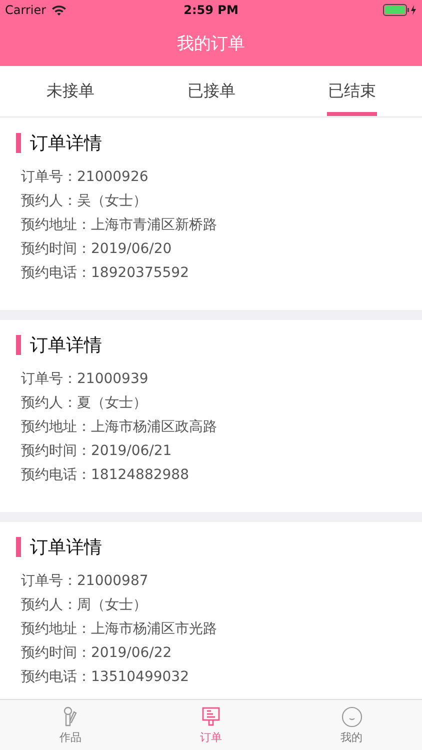 Image resolution: width=422 pixels, height=750 pixels. What do you see at coordinates (112, 177) in the screenshot?
I see `field-value: 21000926` at bounding box center [112, 177].